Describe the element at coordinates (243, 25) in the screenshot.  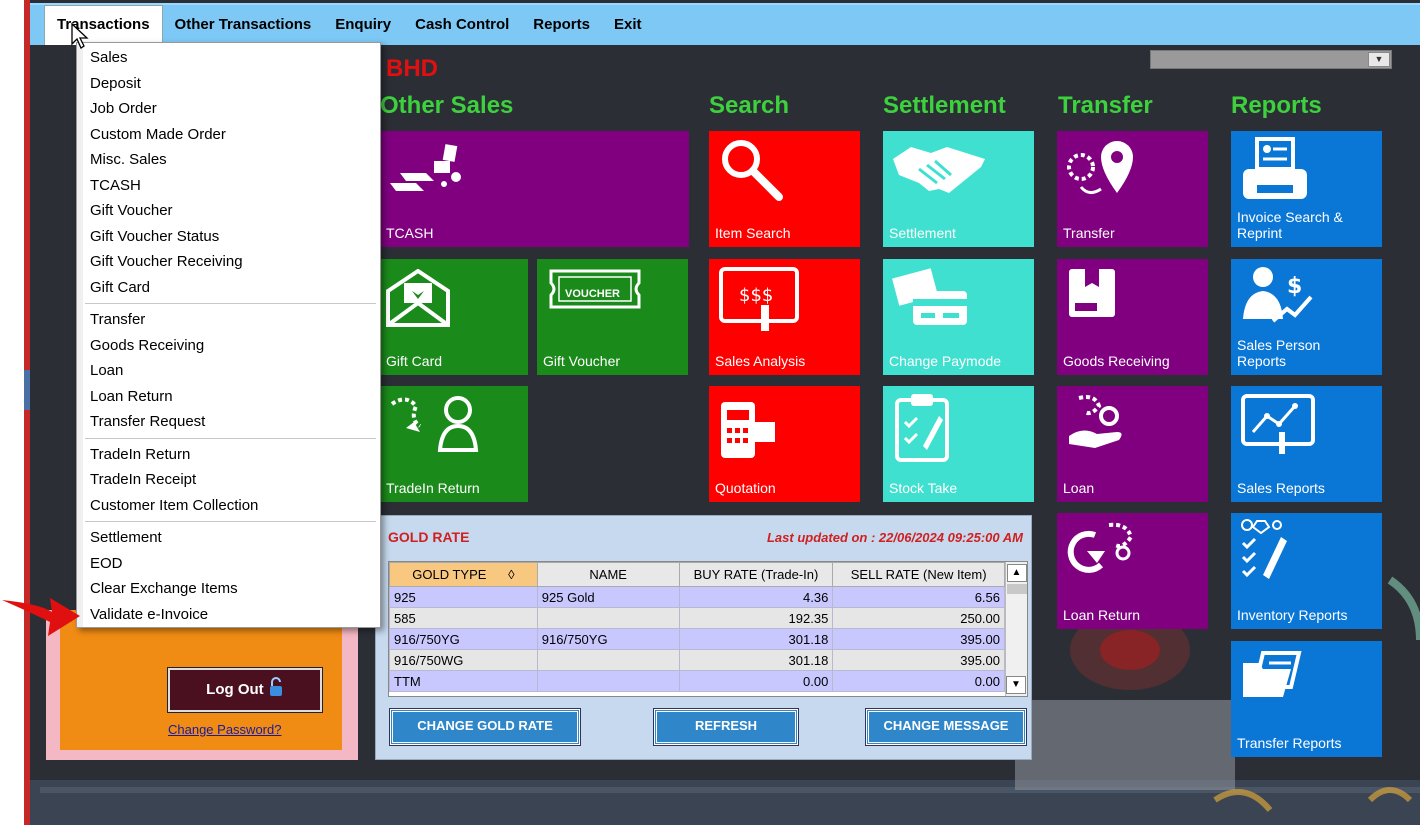
I see `menu-other-transactions: Other Transactions` at that location.